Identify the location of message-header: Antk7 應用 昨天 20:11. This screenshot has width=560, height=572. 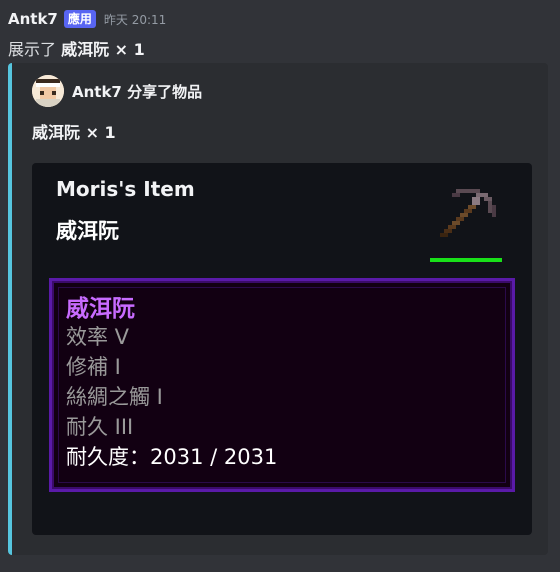
(87, 19).